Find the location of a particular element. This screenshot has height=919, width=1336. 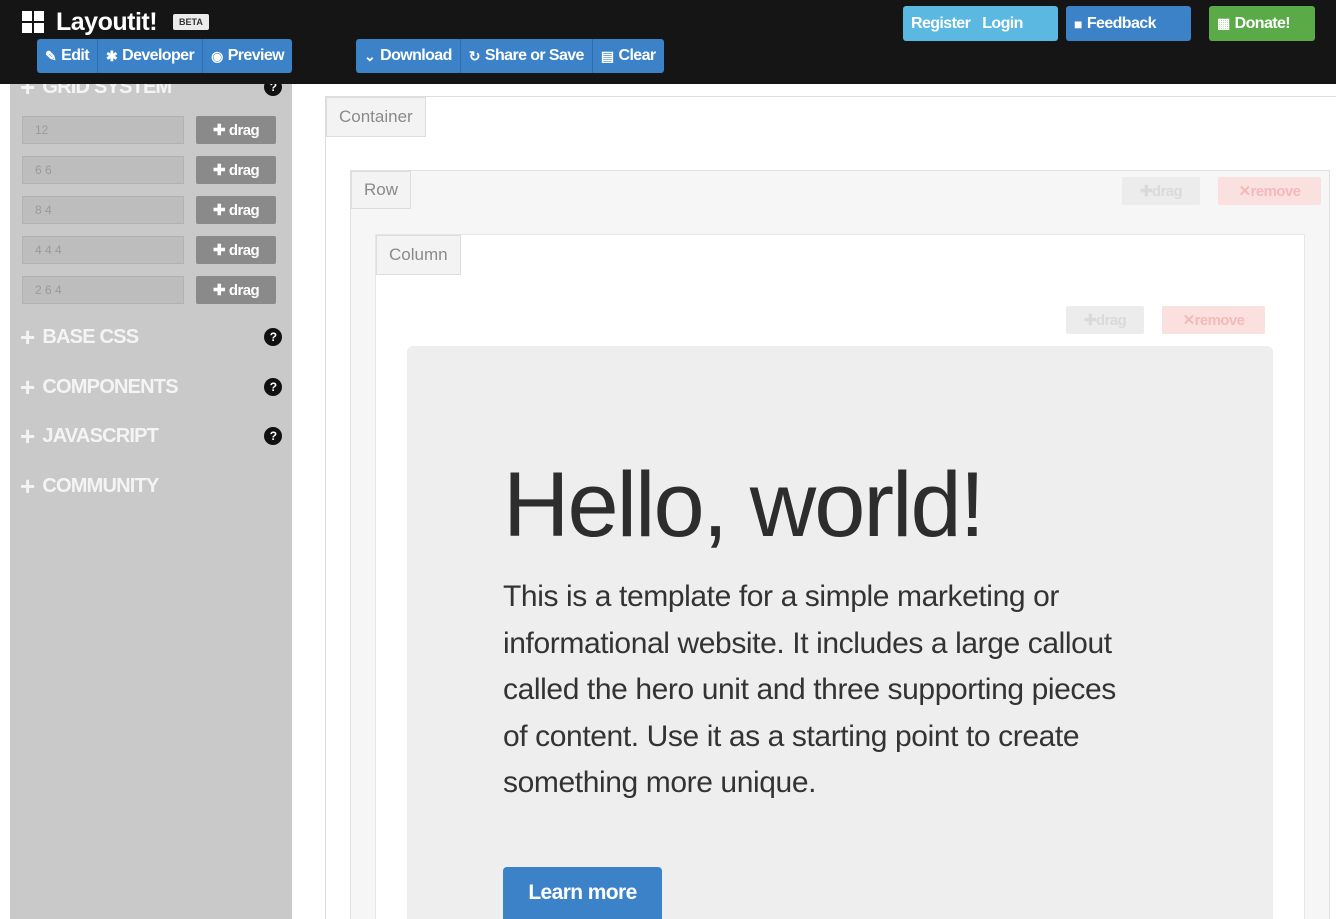

grid-row-item: 8 4 ✚ drag is located at coordinates (149, 210).